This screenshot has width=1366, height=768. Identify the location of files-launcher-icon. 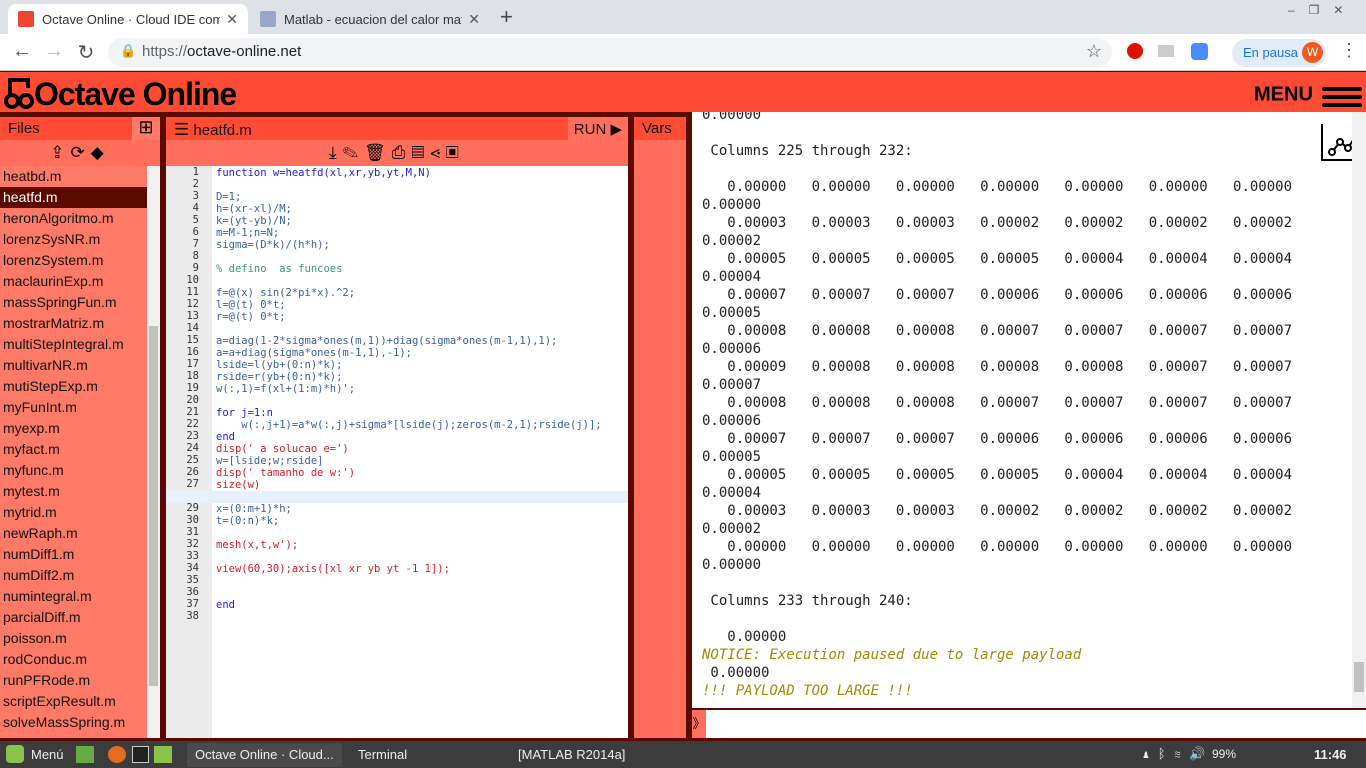
(163, 754).